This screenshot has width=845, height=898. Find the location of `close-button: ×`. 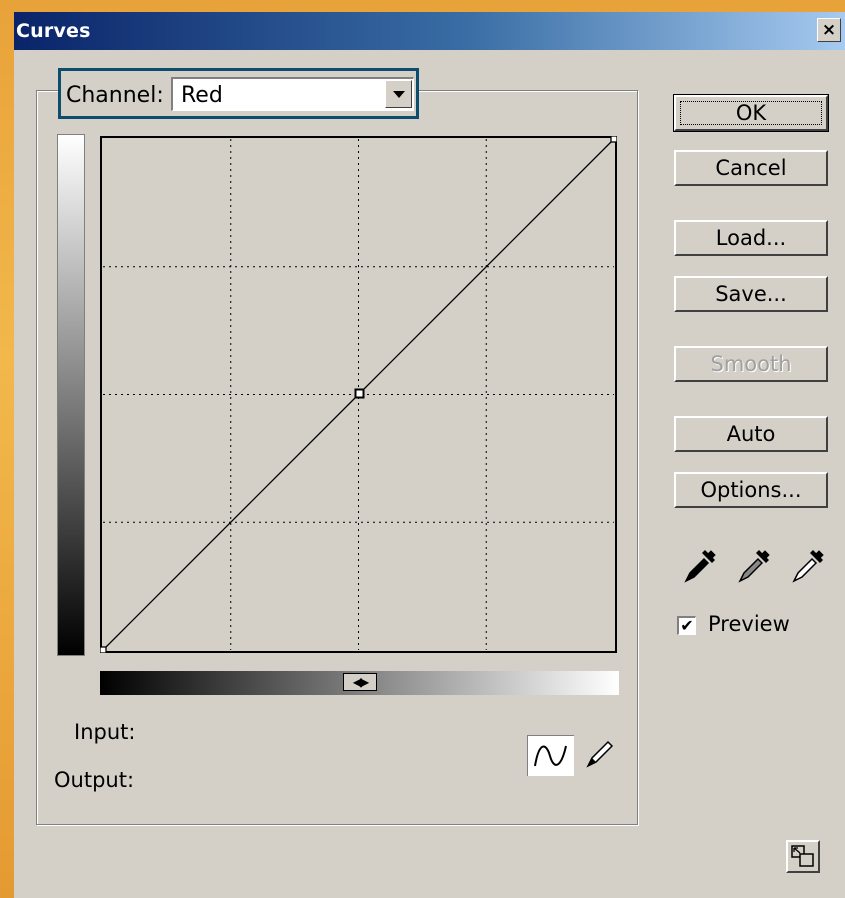

close-button: × is located at coordinates (829, 30).